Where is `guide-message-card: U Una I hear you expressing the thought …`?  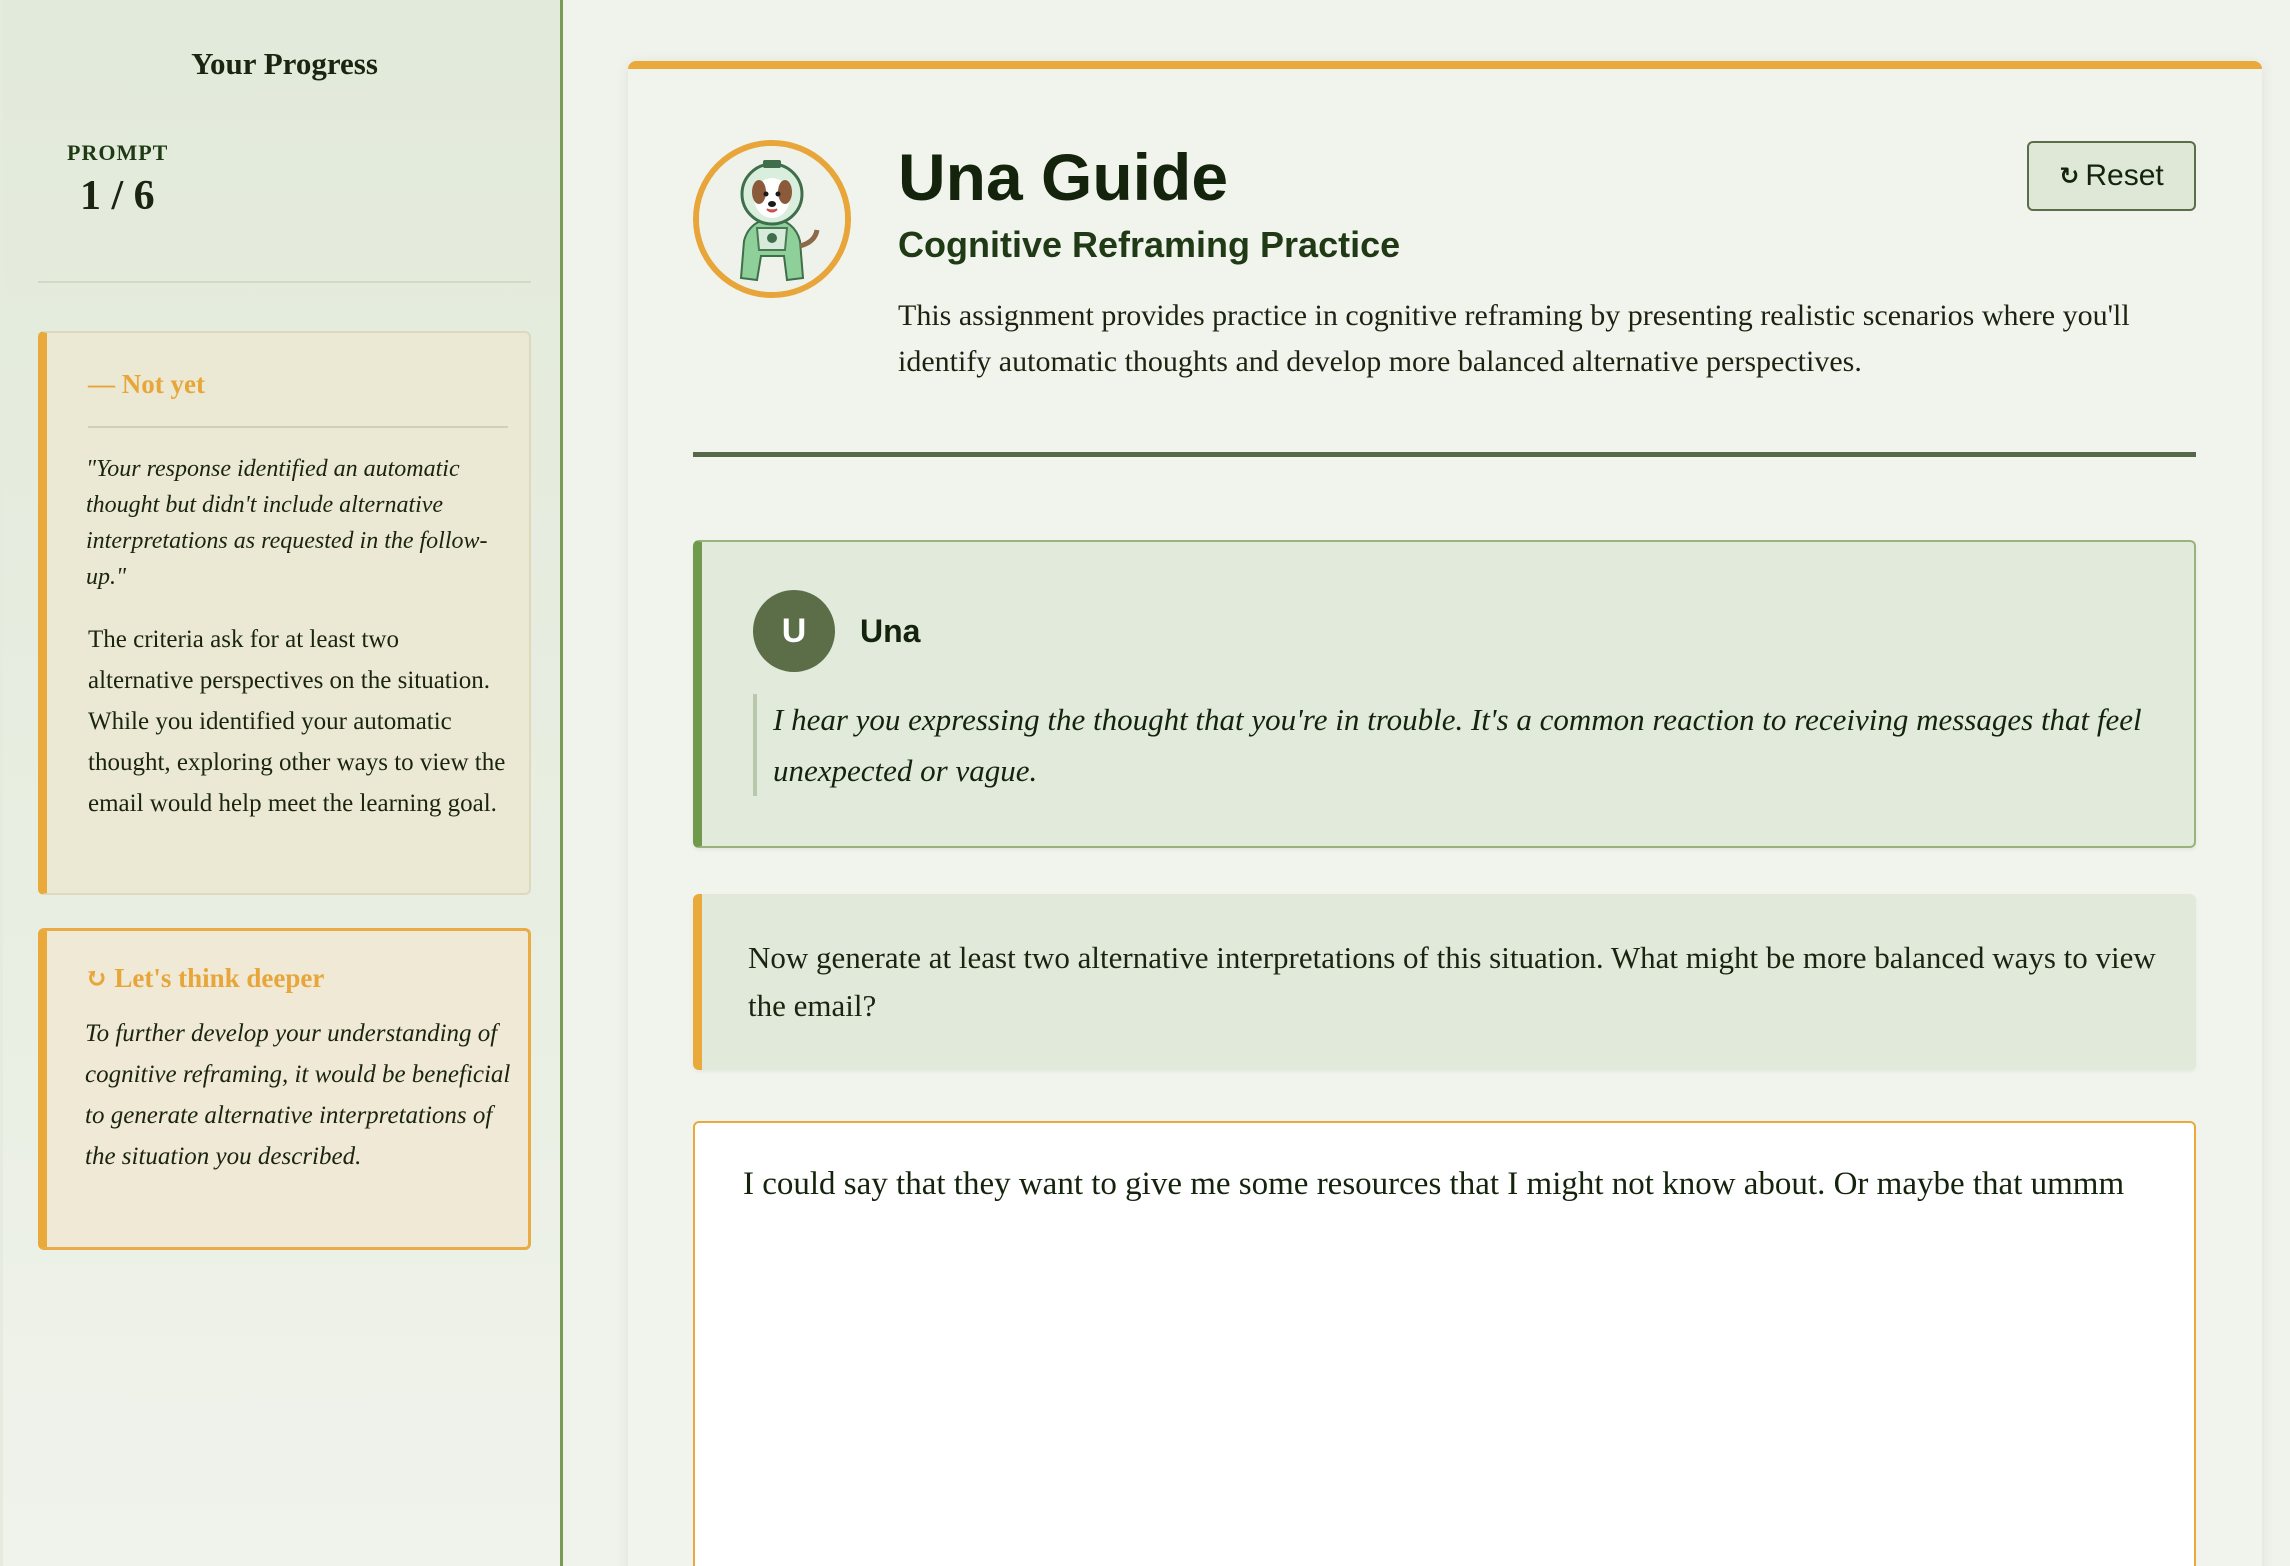 guide-message-card: U Una I hear you expressing the thought … is located at coordinates (1444, 694).